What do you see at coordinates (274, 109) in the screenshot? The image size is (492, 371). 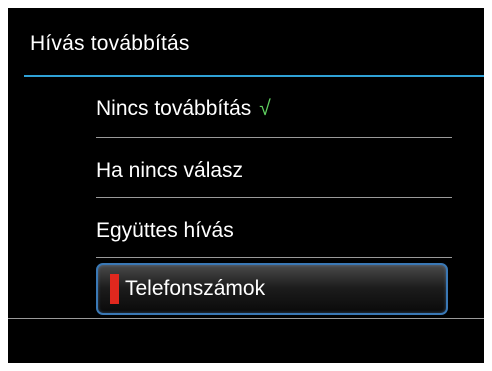 I see `menu-item-no-forwarding: Nincs továbbítás √` at bounding box center [274, 109].